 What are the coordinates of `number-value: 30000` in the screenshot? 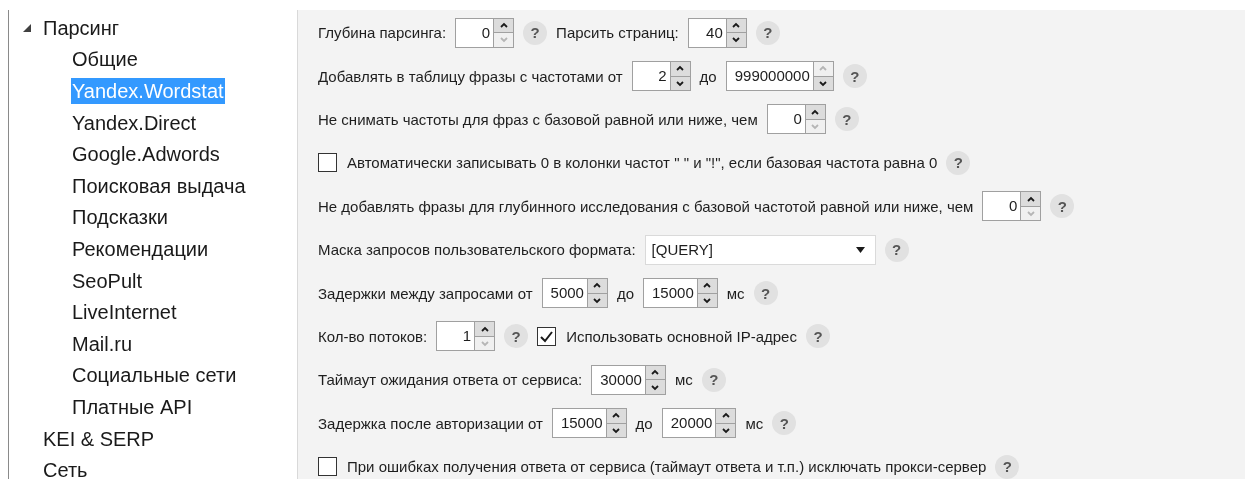 It's located at (621, 379).